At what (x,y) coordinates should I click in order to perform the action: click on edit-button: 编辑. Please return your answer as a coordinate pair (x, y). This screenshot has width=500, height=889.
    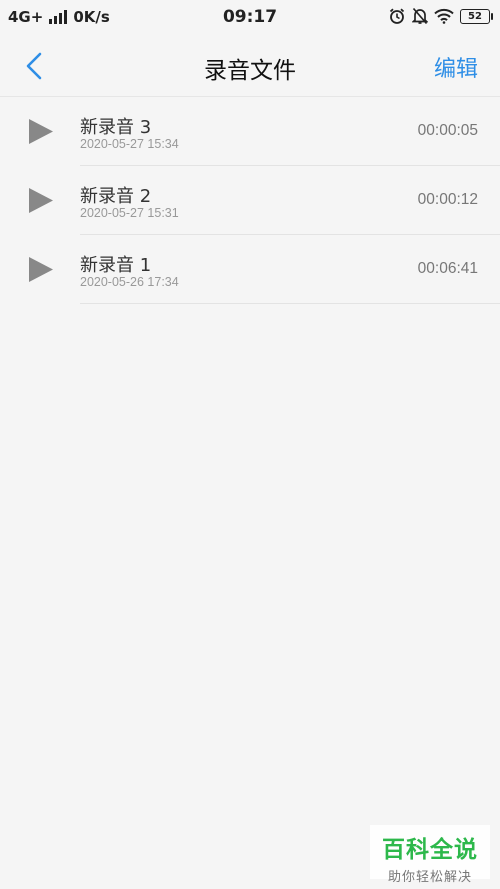
    Looking at the image, I should click on (456, 67).